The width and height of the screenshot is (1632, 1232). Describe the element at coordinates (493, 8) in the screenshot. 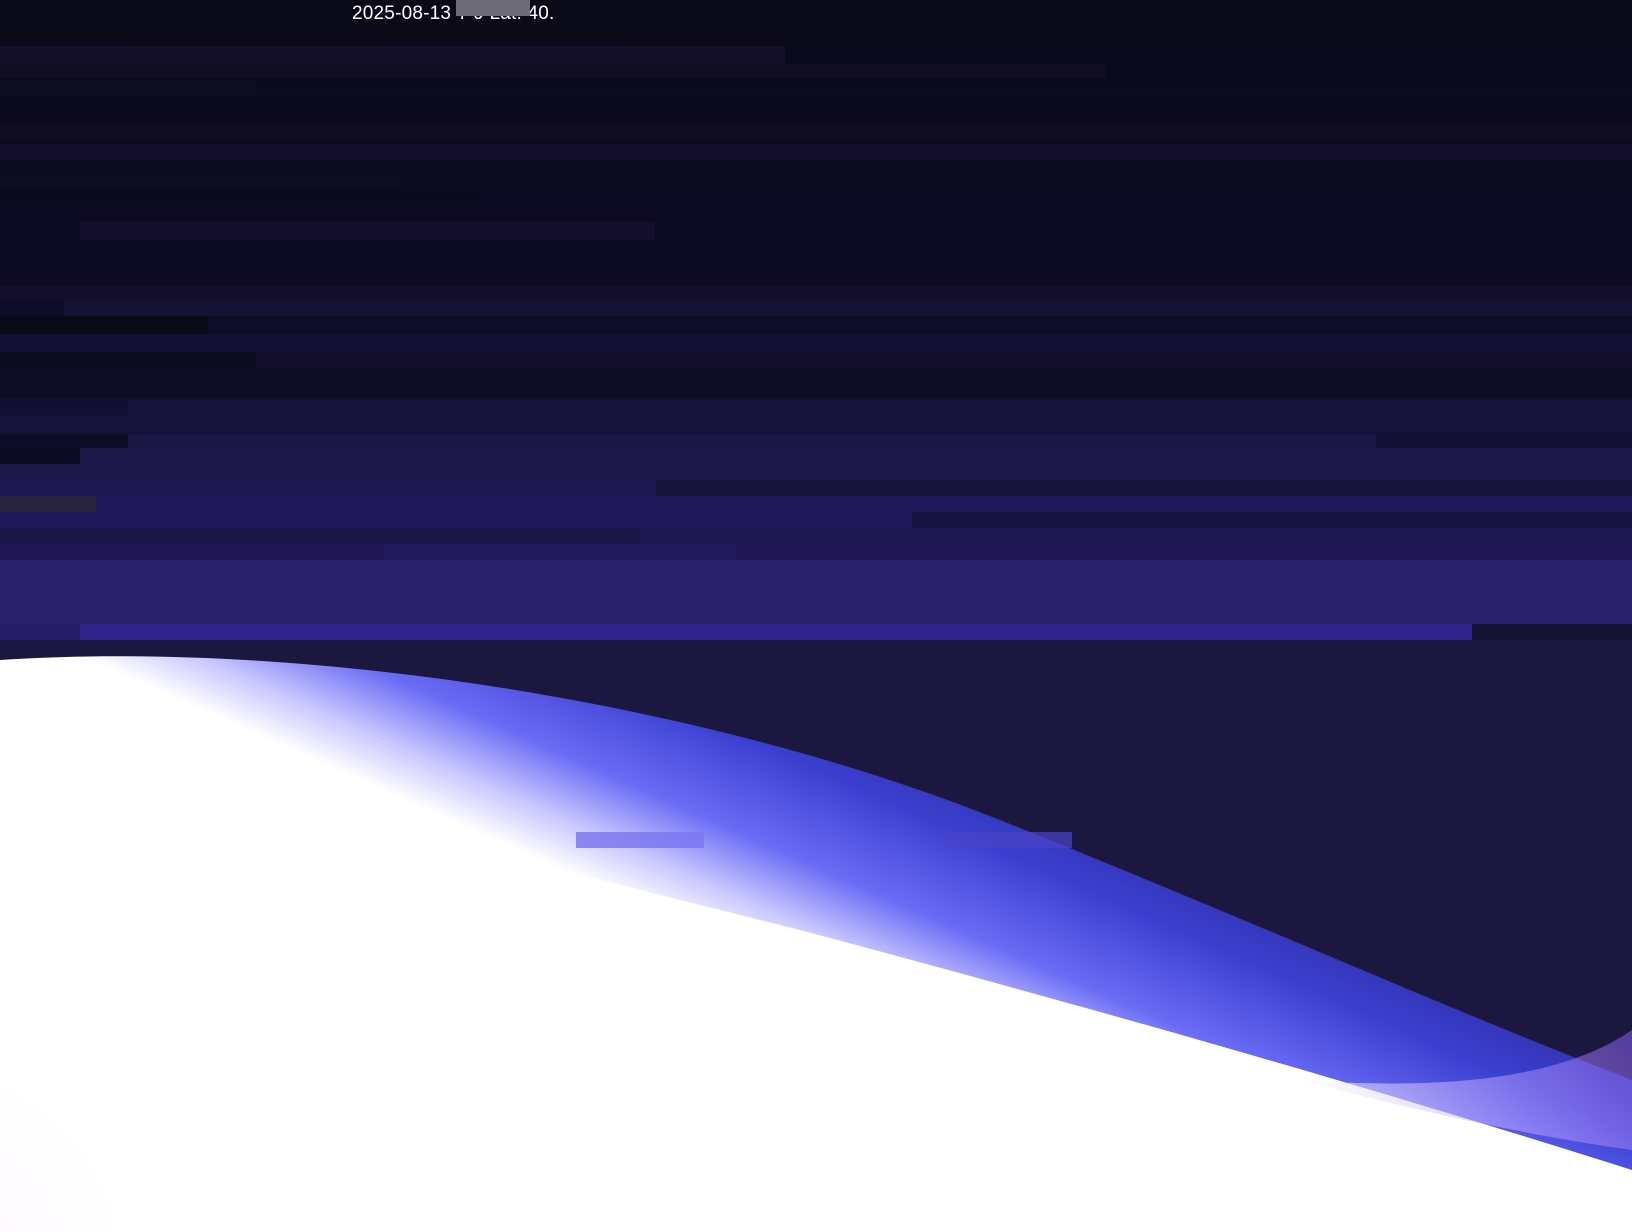

I see `redaction-box` at that location.